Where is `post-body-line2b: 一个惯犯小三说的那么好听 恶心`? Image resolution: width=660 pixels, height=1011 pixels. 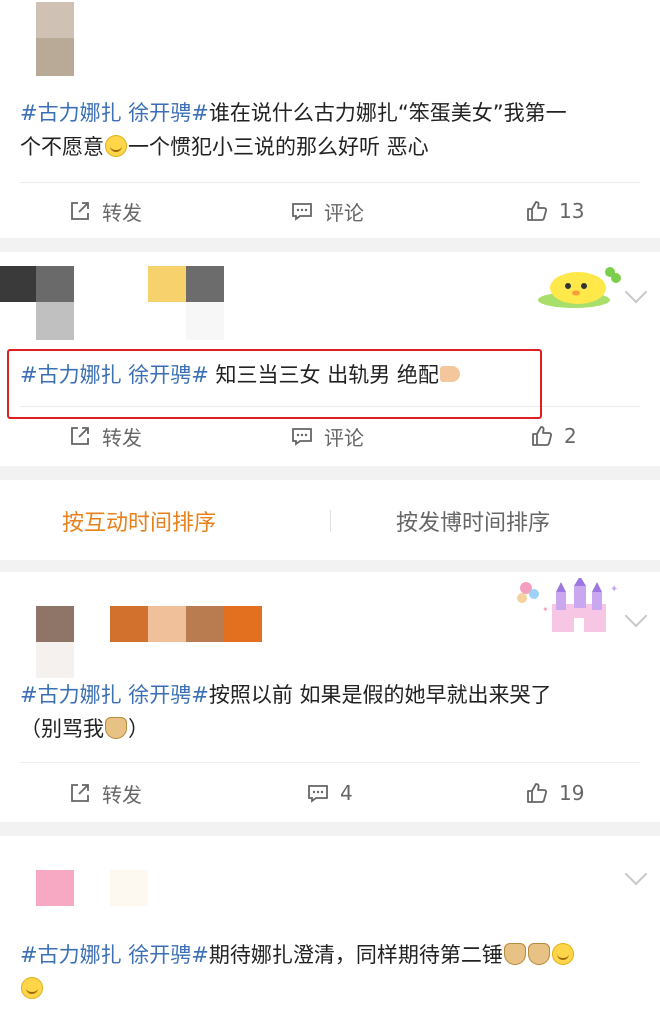
post-body-line2b: 一个惯犯小三说的那么好听 恶心 is located at coordinates (278, 147).